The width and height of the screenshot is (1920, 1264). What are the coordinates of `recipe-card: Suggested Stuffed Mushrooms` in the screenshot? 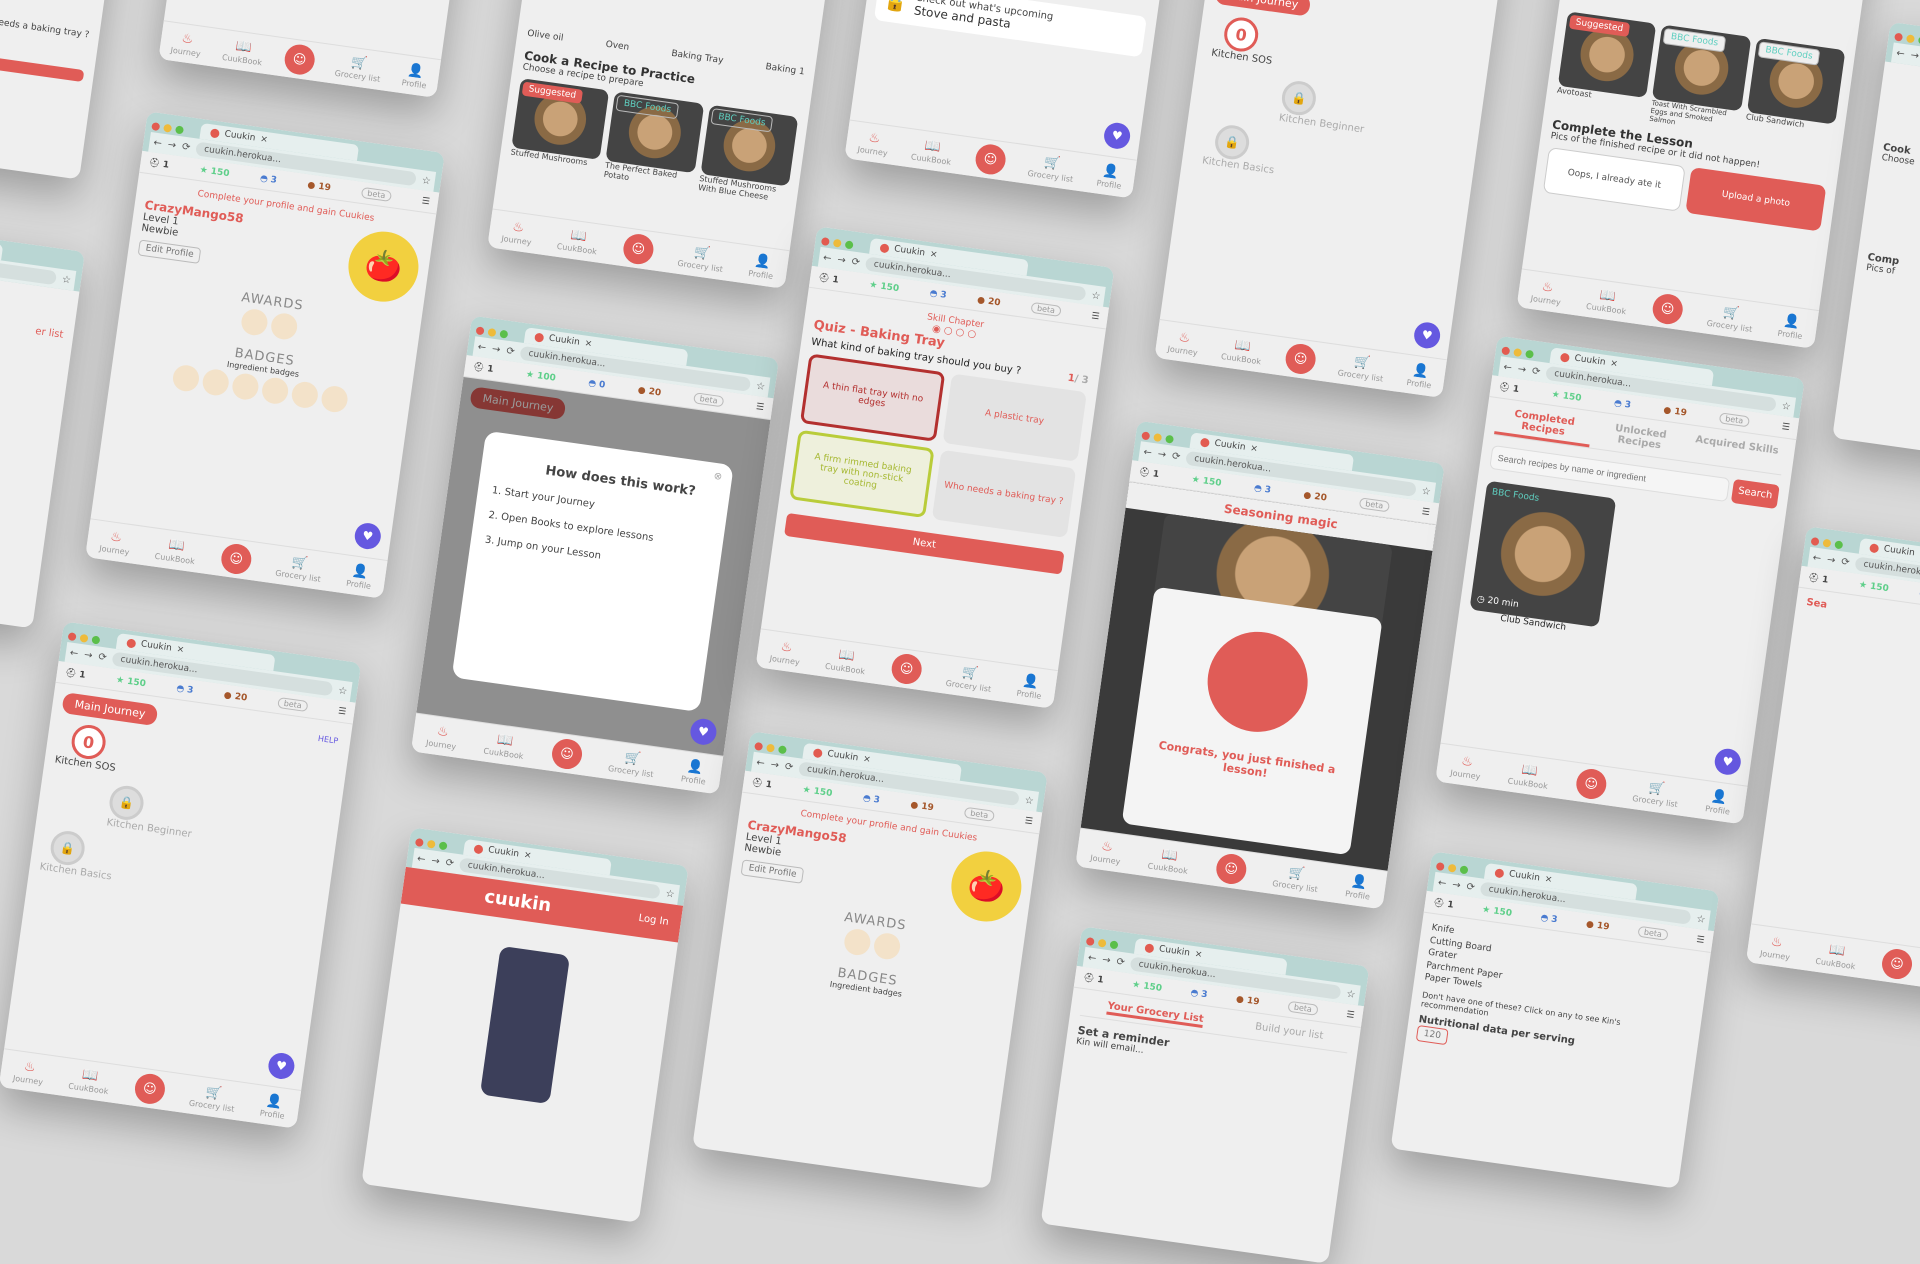 It's located at (559, 128).